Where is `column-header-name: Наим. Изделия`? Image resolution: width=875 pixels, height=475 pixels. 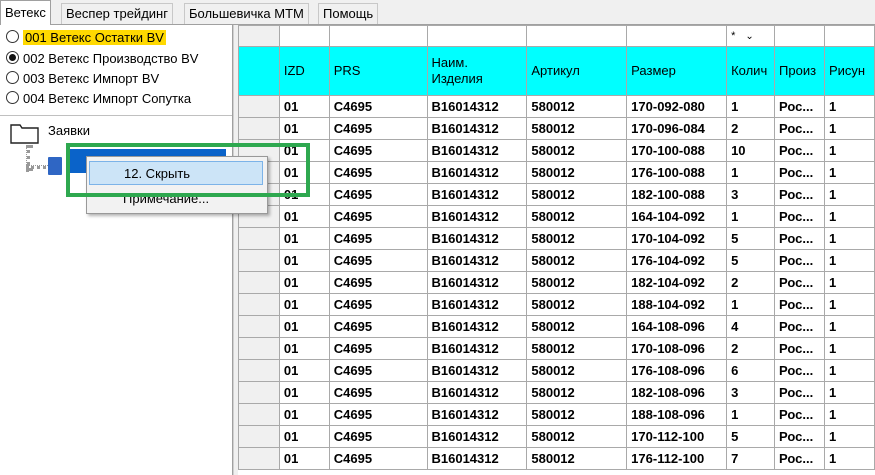 column-header-name: Наим. Изделия is located at coordinates (477, 71).